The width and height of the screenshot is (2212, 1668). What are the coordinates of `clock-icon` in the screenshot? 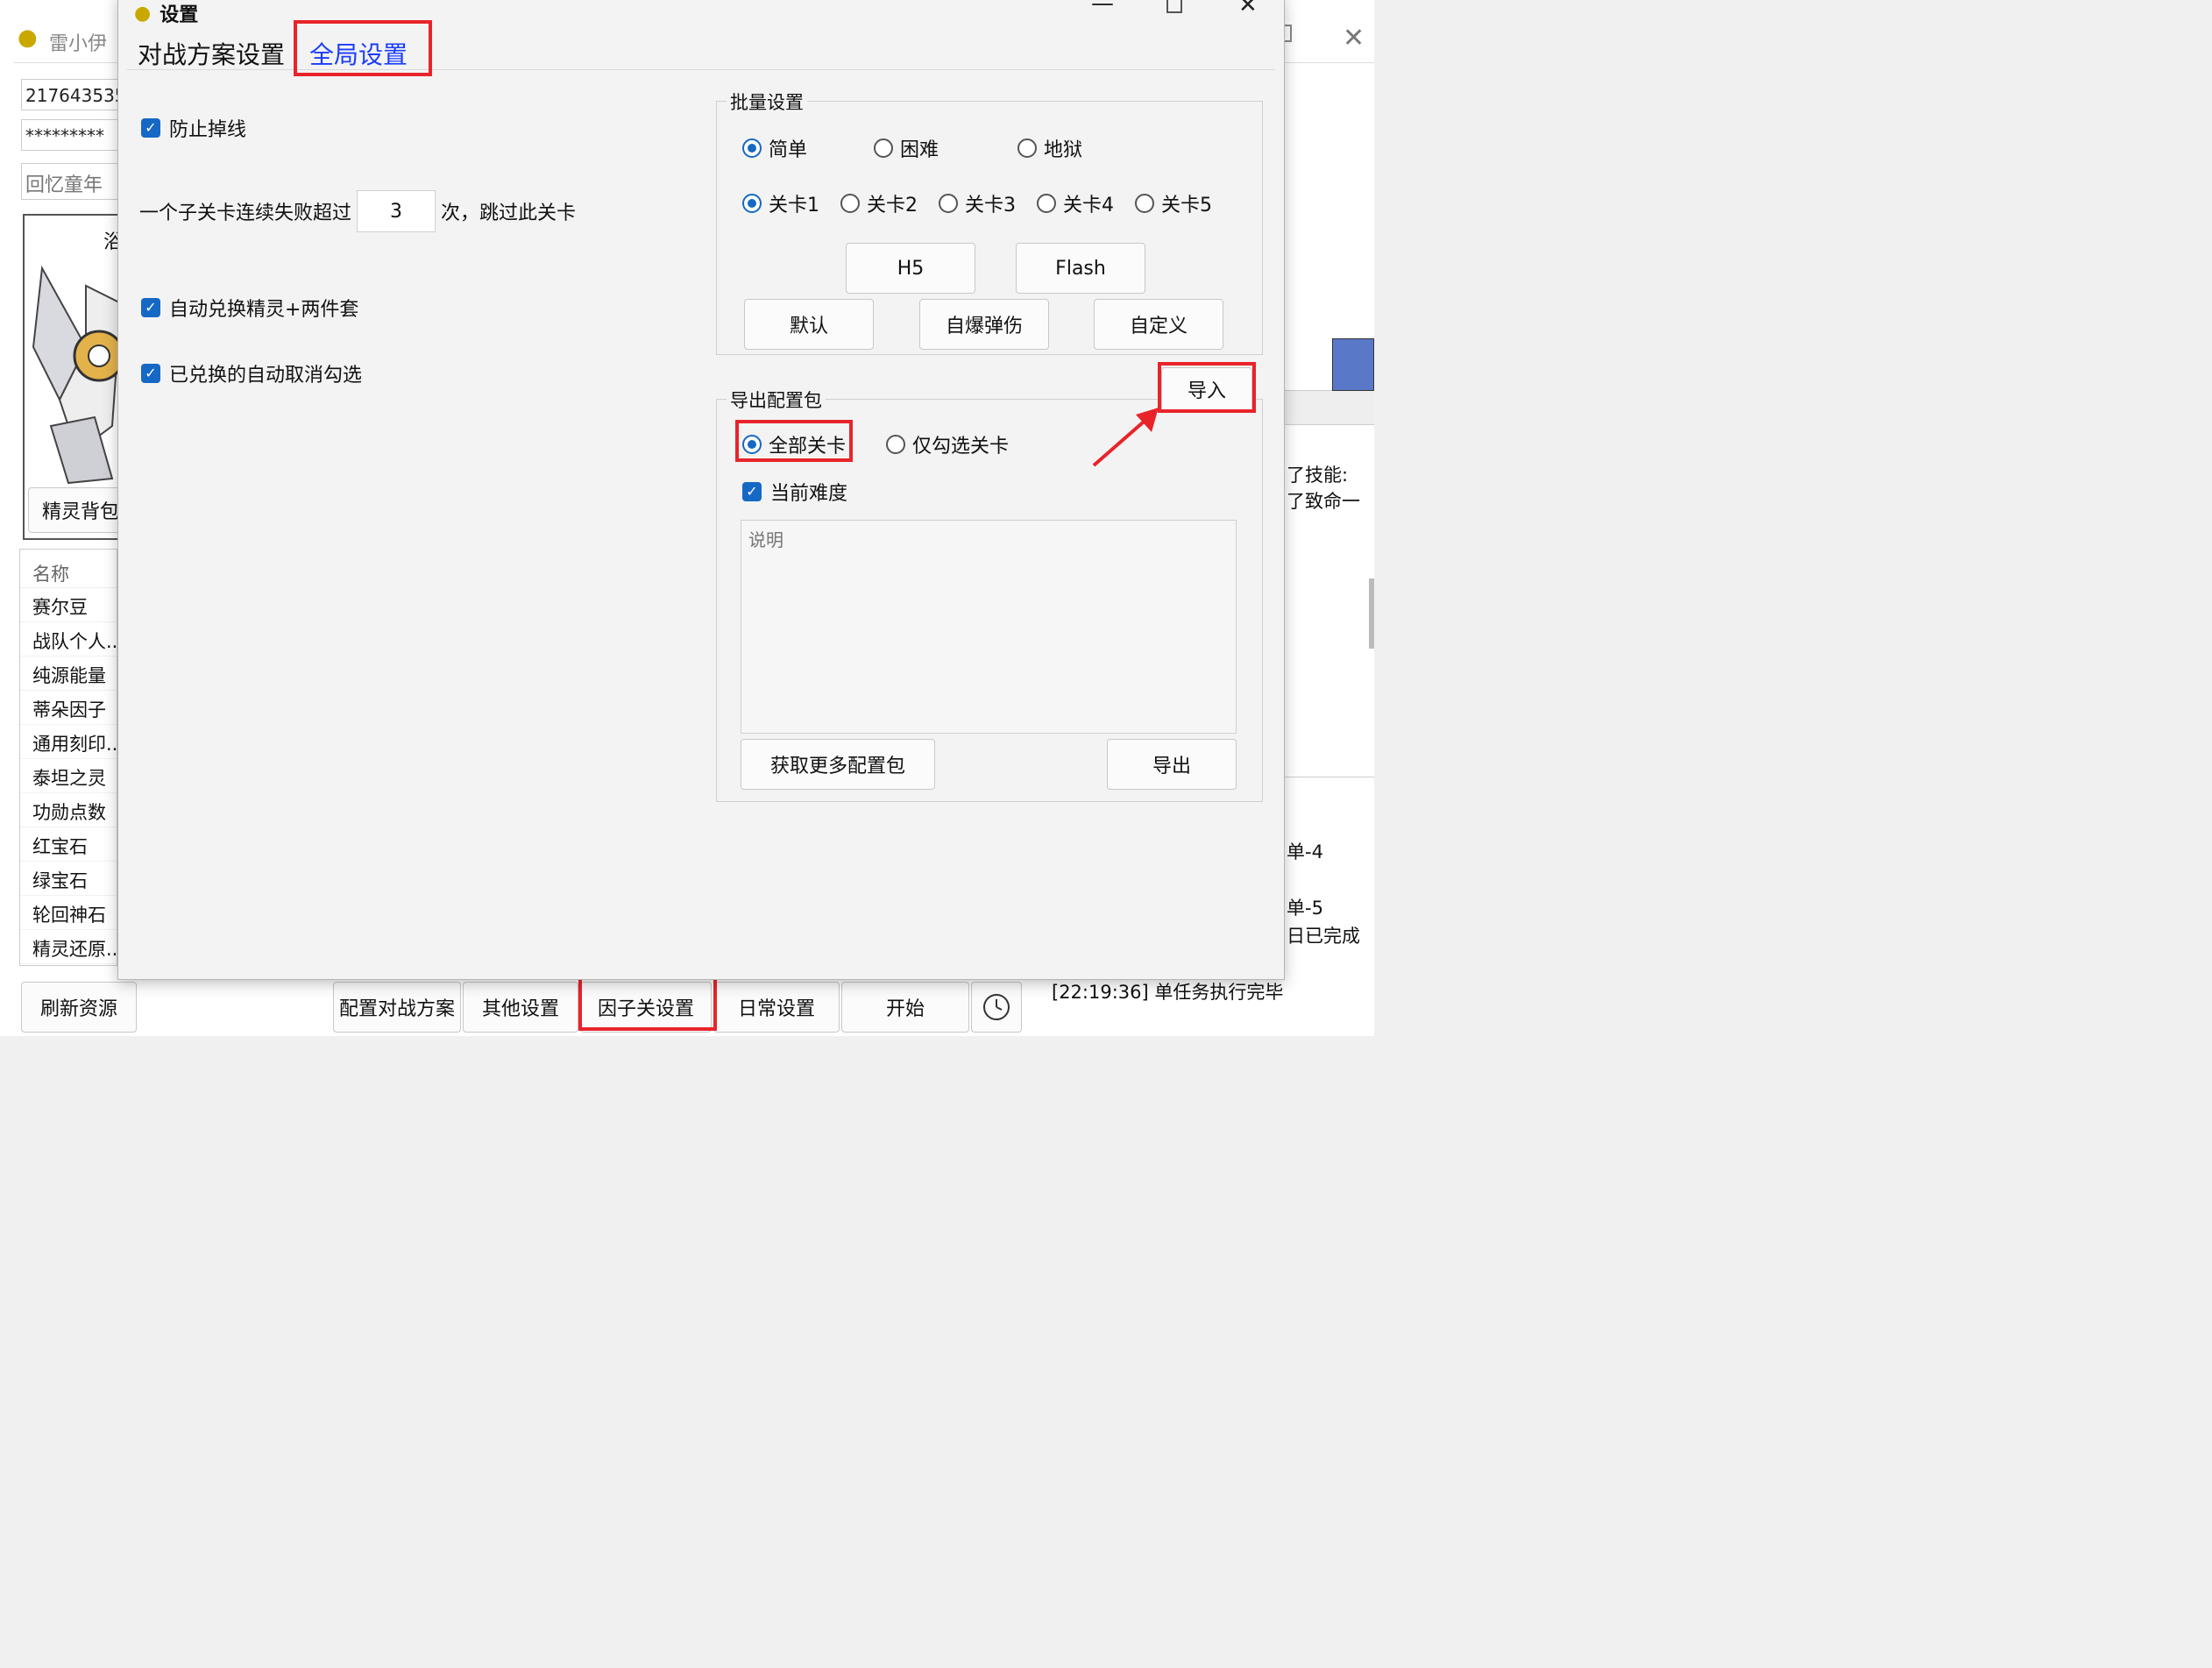 It's located at (996, 1007).